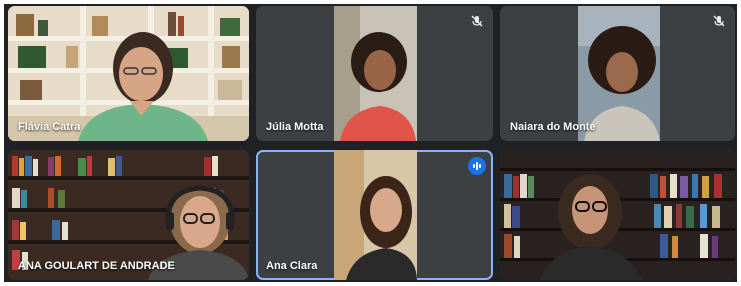  I want to click on participant-name: ANA GOULART DE ANDRADE, so click(96, 266).